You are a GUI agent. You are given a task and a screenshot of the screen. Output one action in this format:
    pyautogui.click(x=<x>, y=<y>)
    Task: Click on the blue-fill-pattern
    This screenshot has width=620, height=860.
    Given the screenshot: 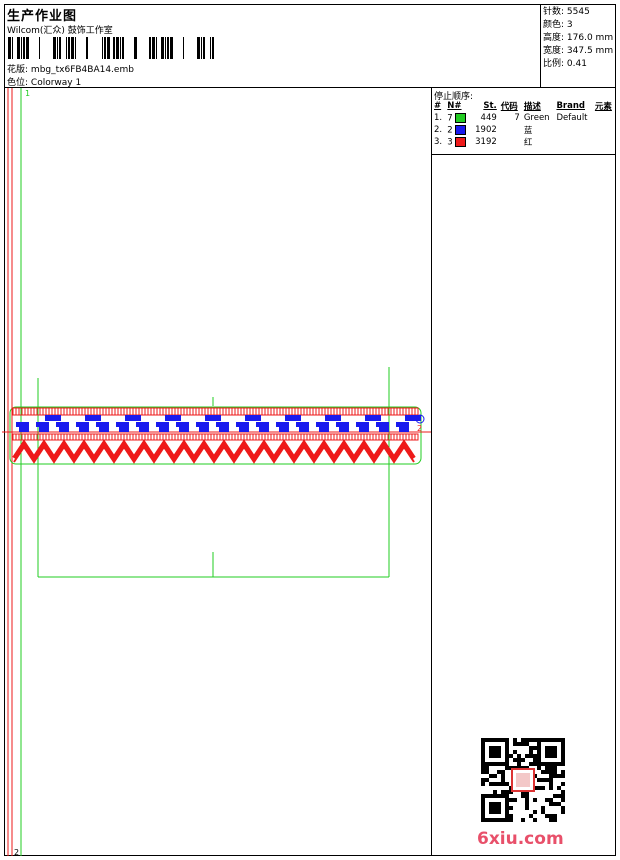 What is the action you would take?
    pyautogui.click(x=218, y=423)
    